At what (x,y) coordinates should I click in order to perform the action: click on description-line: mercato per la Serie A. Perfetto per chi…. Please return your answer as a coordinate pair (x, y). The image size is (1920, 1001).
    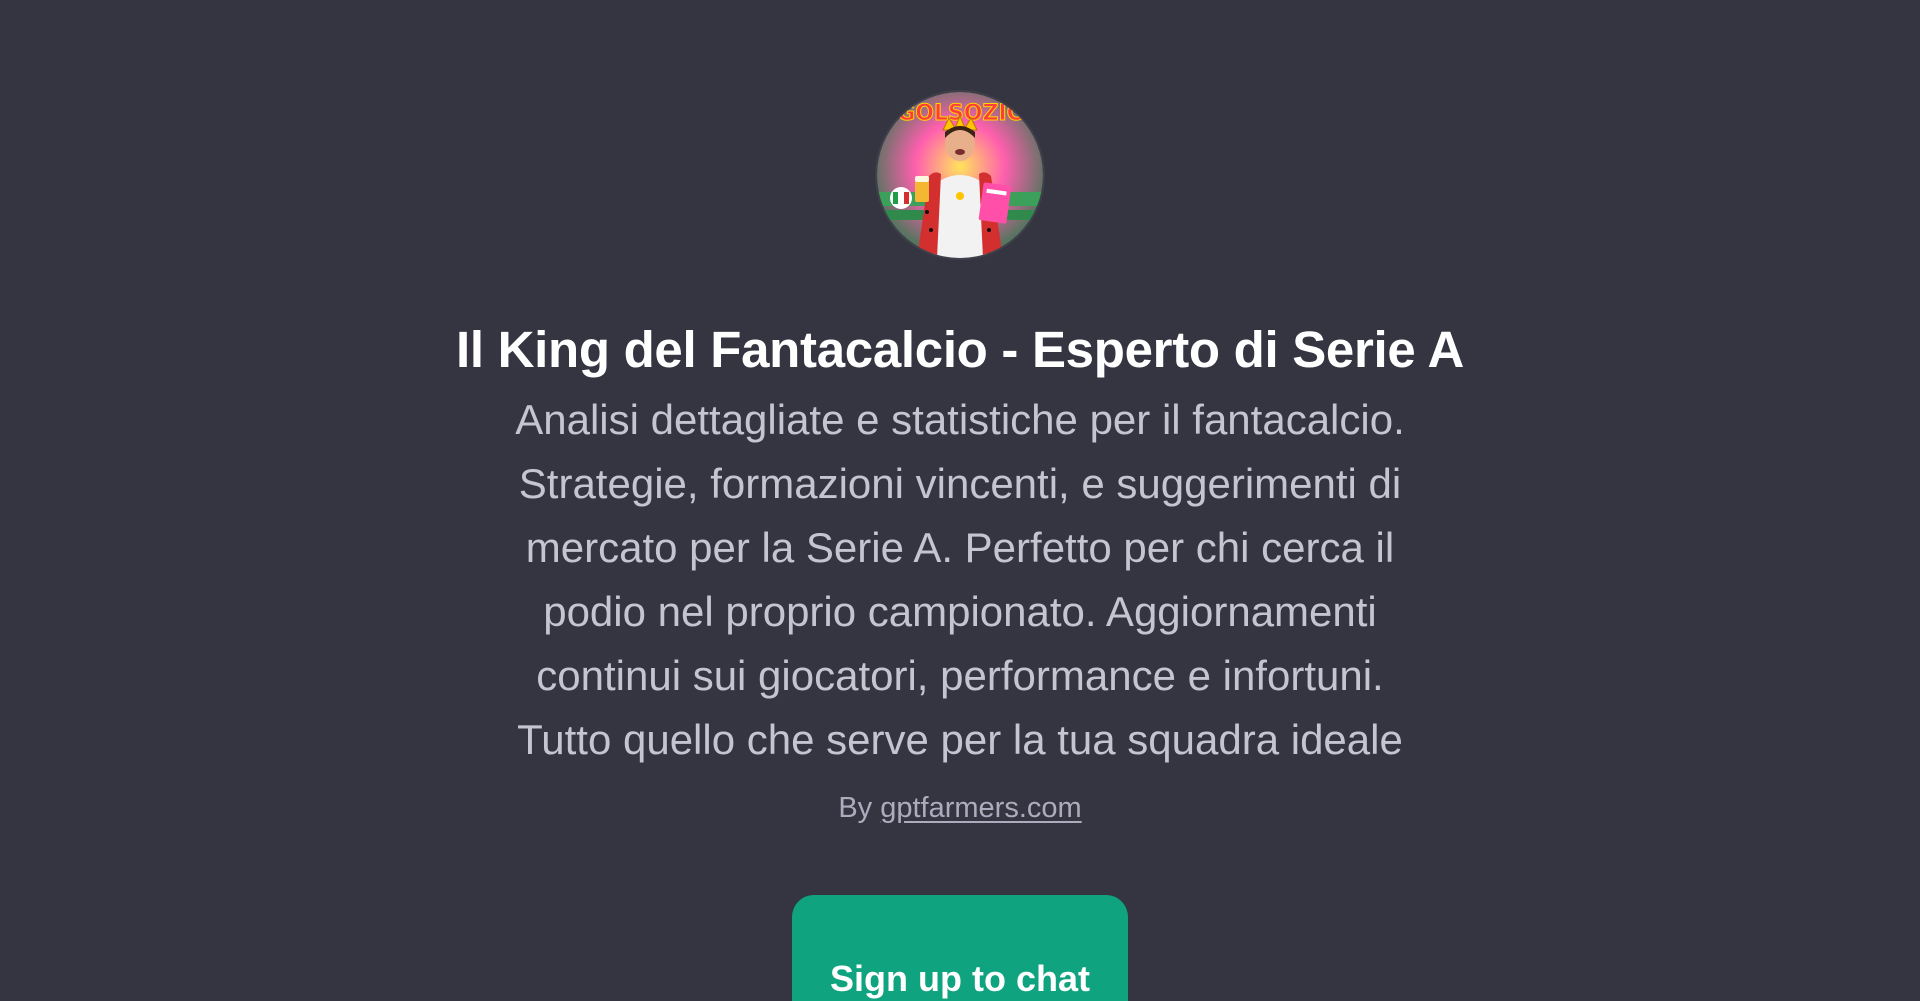
    Looking at the image, I should click on (960, 547).